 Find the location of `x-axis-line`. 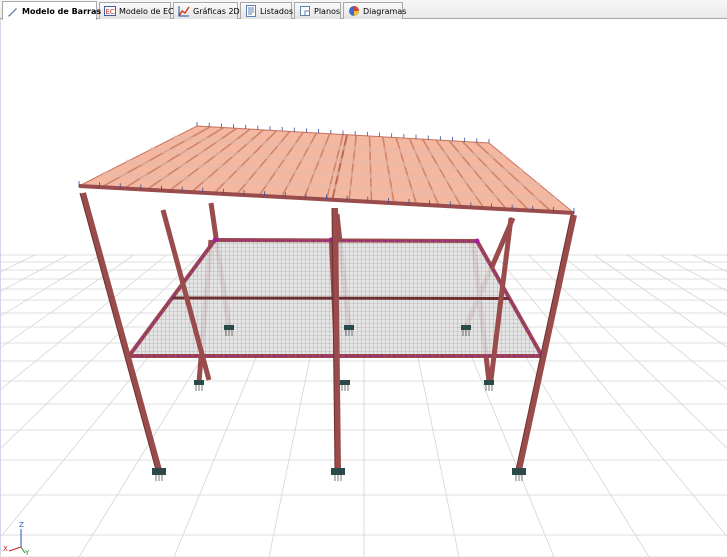

x-axis-line is located at coordinates (15, 549).